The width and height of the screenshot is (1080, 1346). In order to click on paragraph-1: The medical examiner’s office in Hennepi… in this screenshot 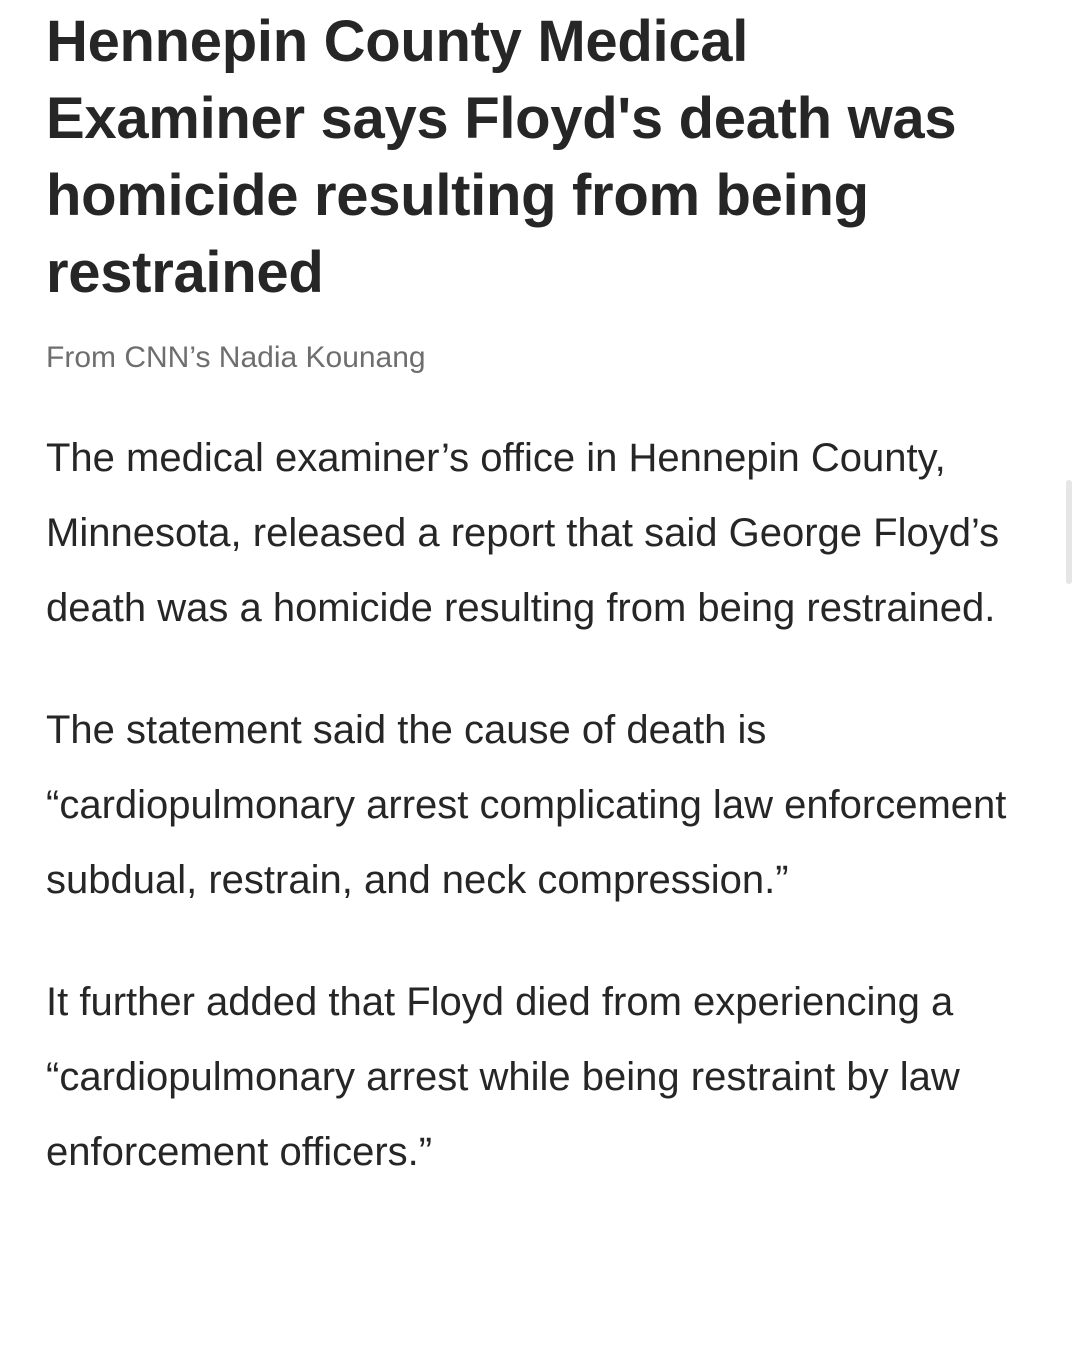, I will do `click(523, 533)`.